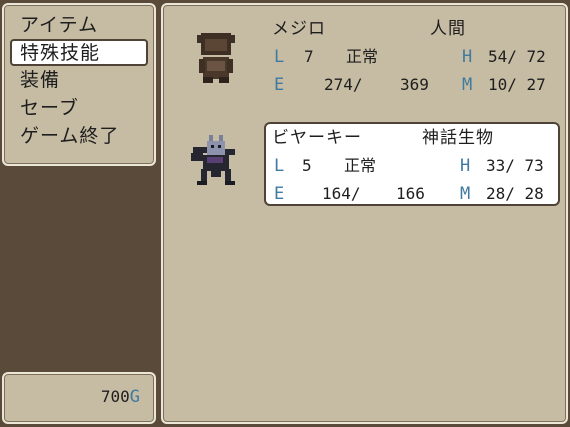 The width and height of the screenshot is (570, 427). I want to click on menu-item-equipment: 装備, so click(79, 80).